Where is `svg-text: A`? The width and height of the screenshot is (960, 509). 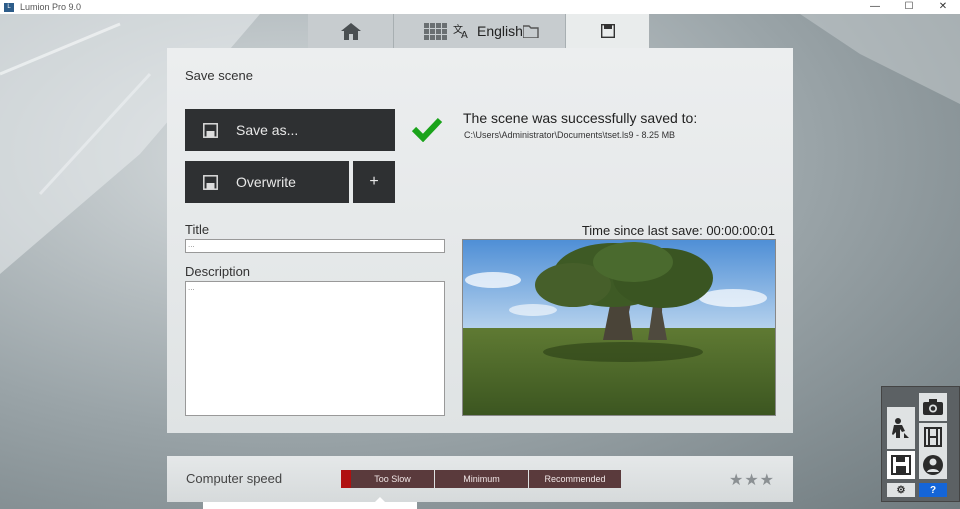 svg-text: A is located at coordinates (464, 34).